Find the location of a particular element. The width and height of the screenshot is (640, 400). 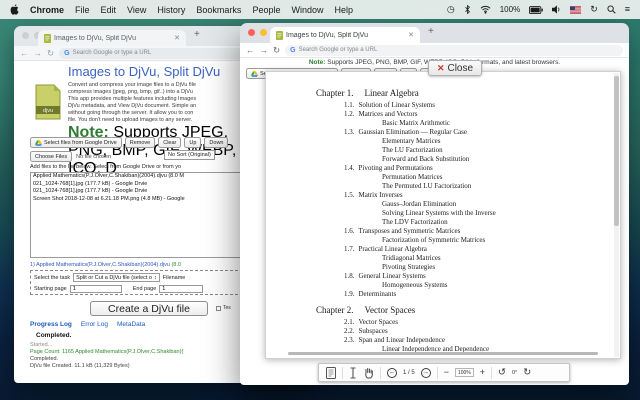

viewer-close-button: ✕ Close is located at coordinates (455, 68).